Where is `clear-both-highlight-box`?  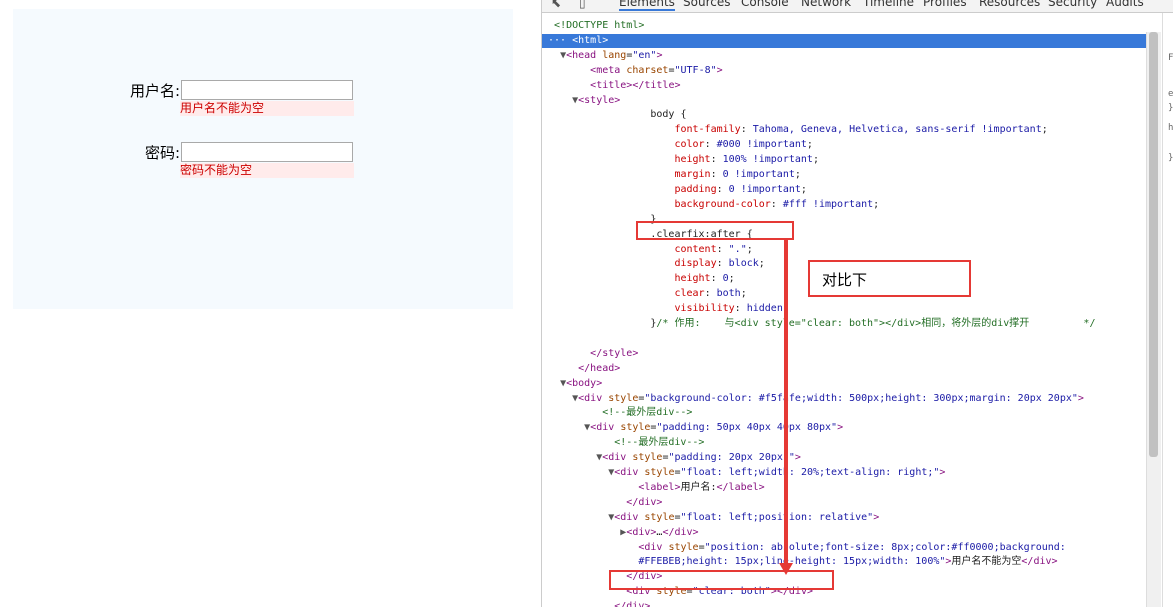 clear-both-highlight-box is located at coordinates (721, 580).